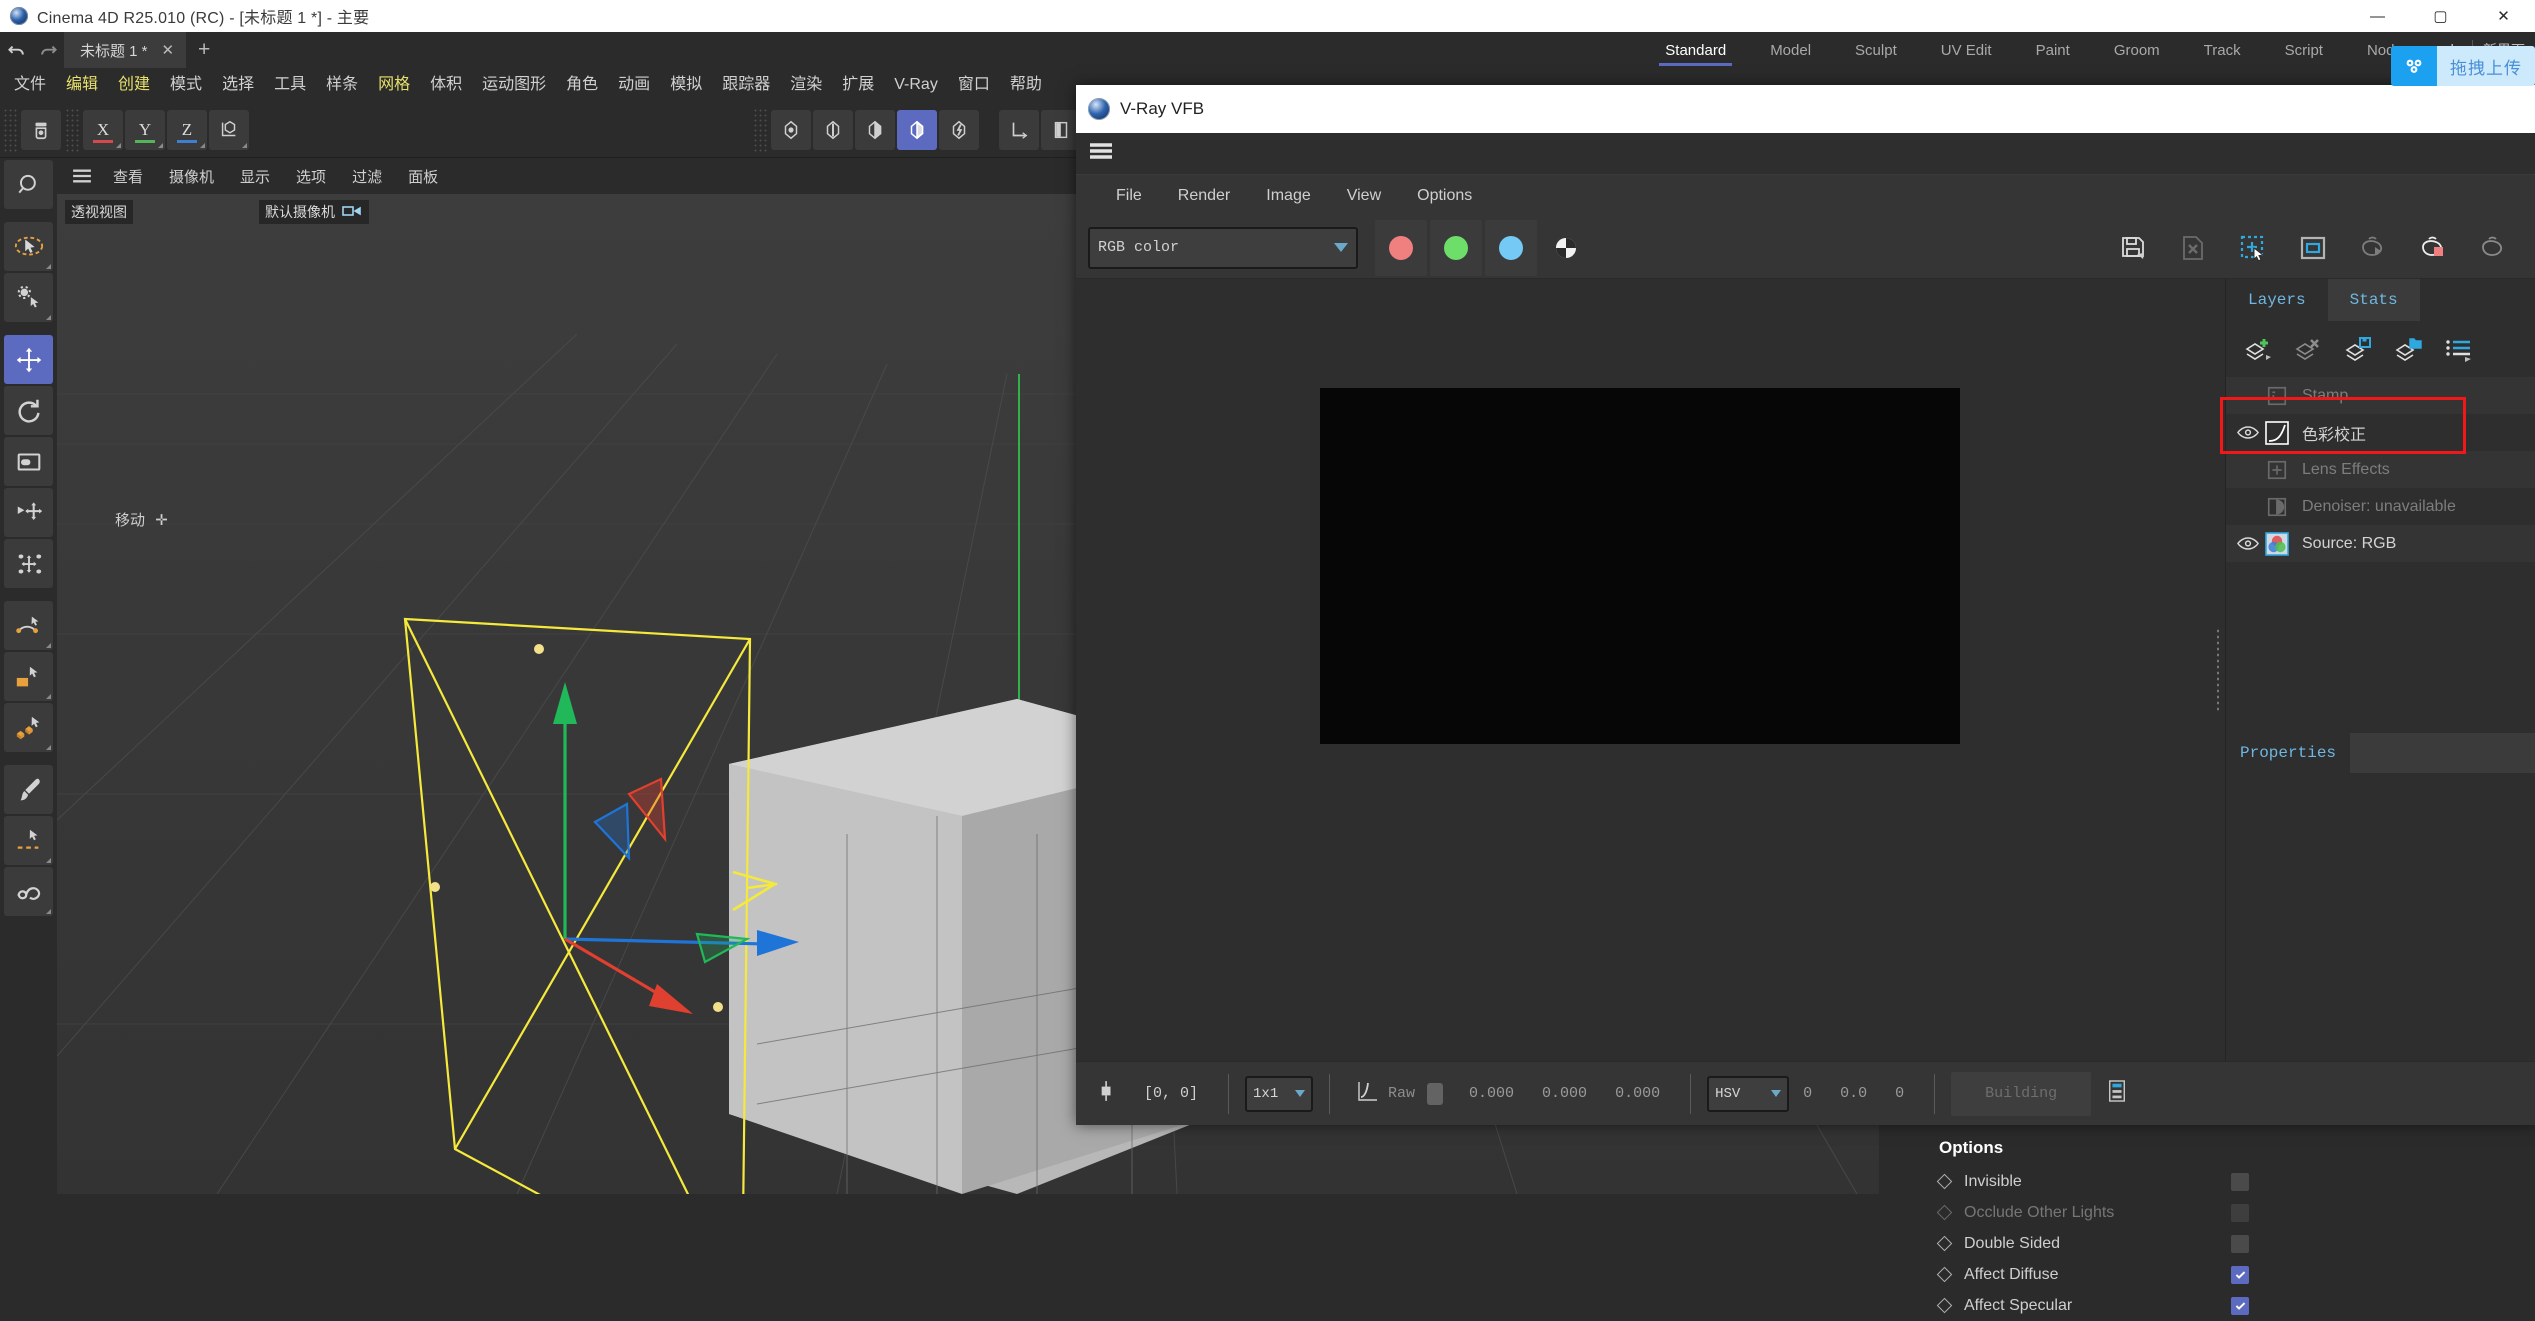 The width and height of the screenshot is (2535, 1321). I want to click on menu-help: 帮助, so click(1026, 85).